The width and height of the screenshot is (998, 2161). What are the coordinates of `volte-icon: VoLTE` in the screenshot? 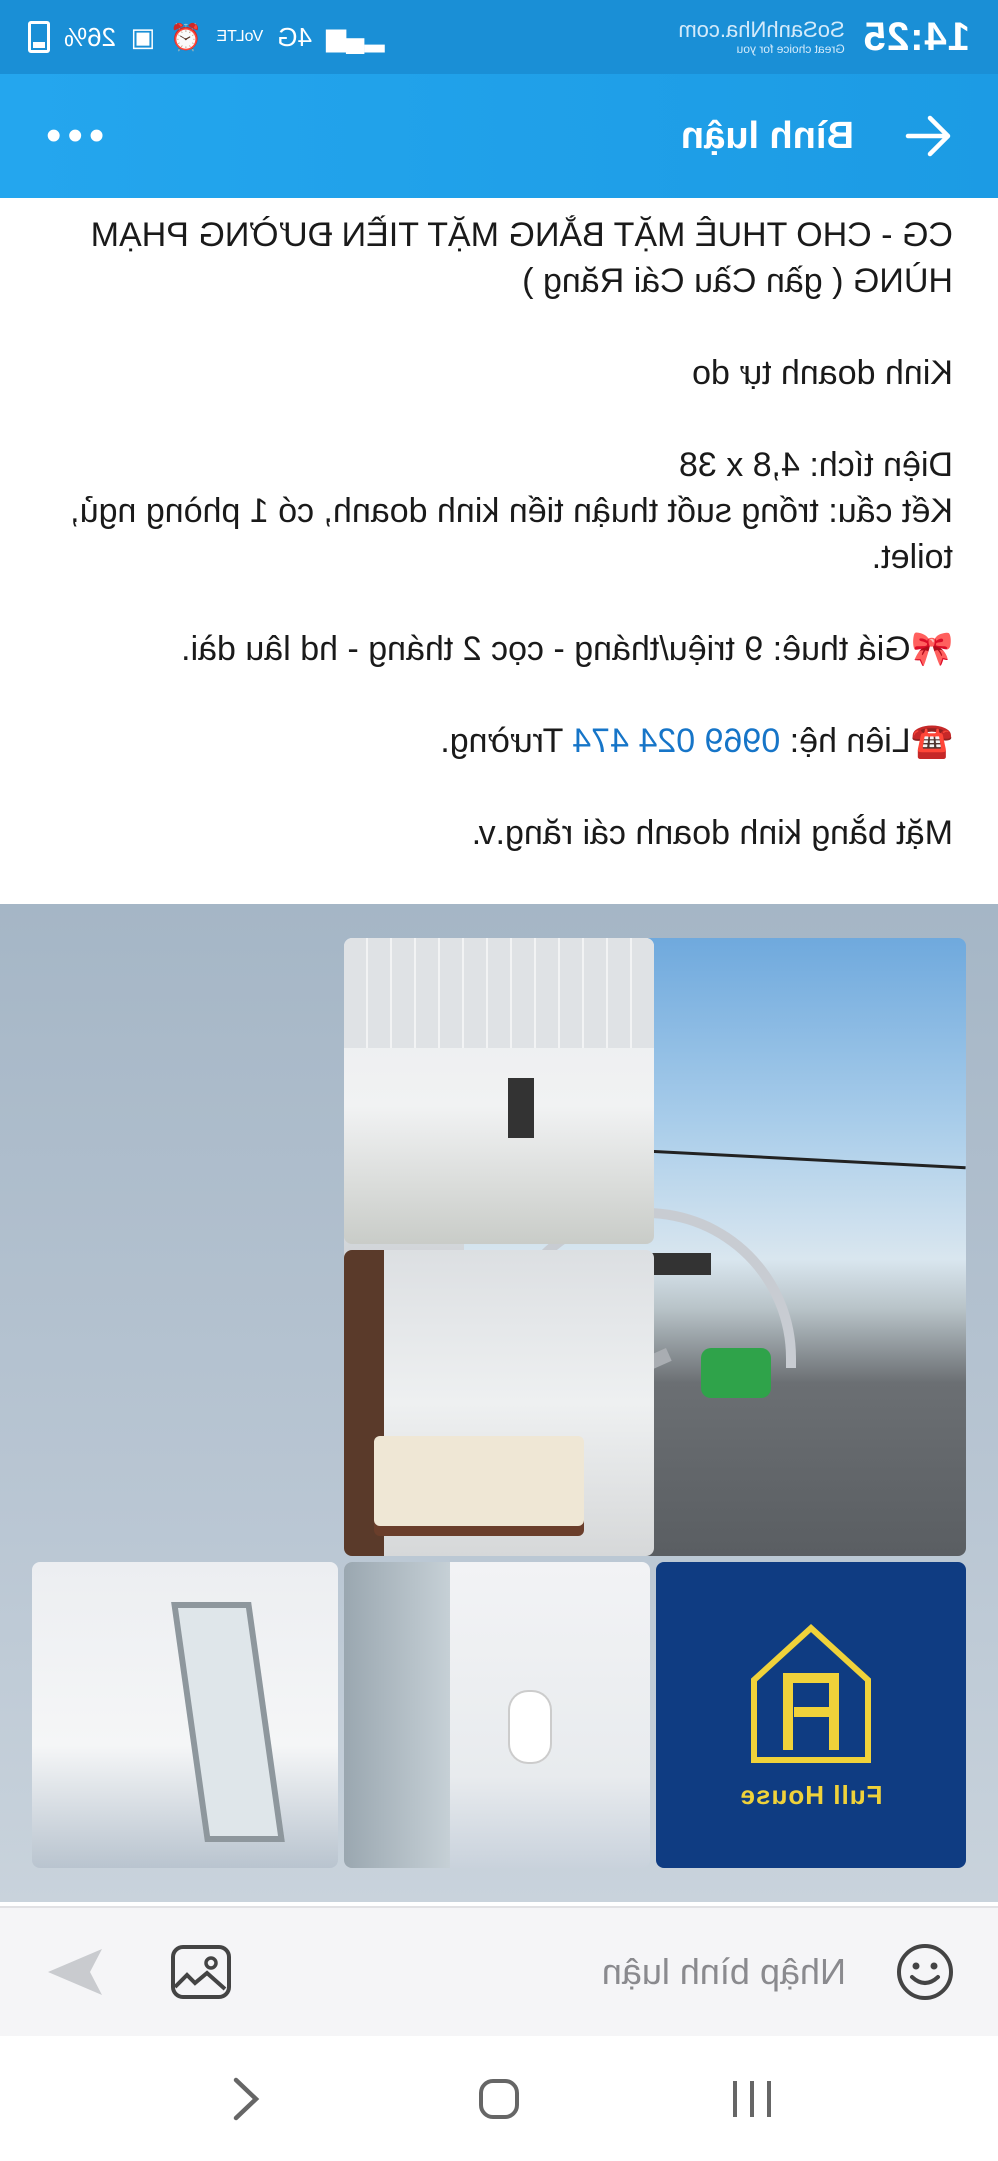 It's located at (240, 36).